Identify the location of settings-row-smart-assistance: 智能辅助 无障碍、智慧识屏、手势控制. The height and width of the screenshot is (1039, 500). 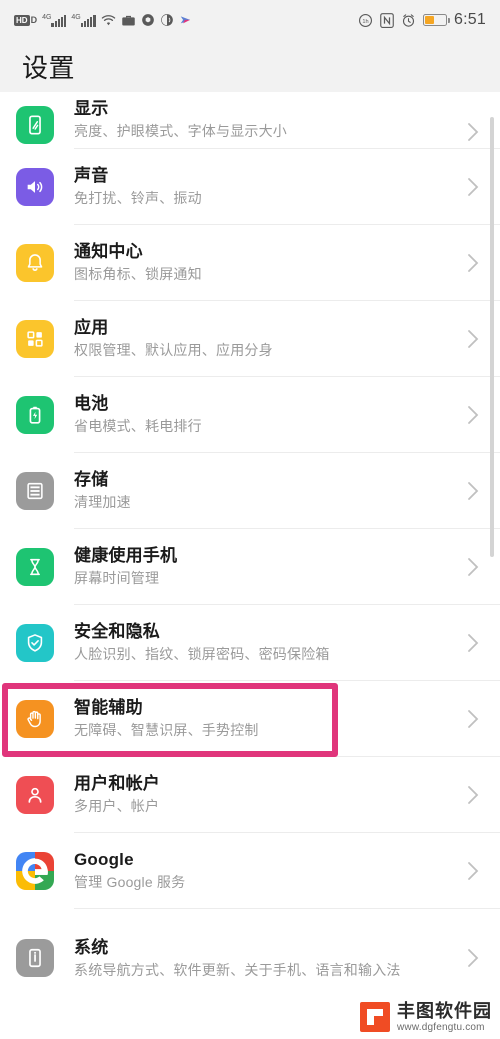
(250, 719).